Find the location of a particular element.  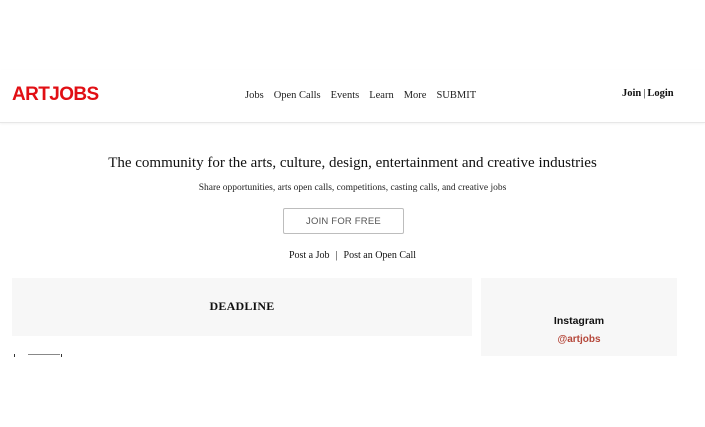

instagram-widget: Instagram @artjobs is located at coordinates (579, 317).